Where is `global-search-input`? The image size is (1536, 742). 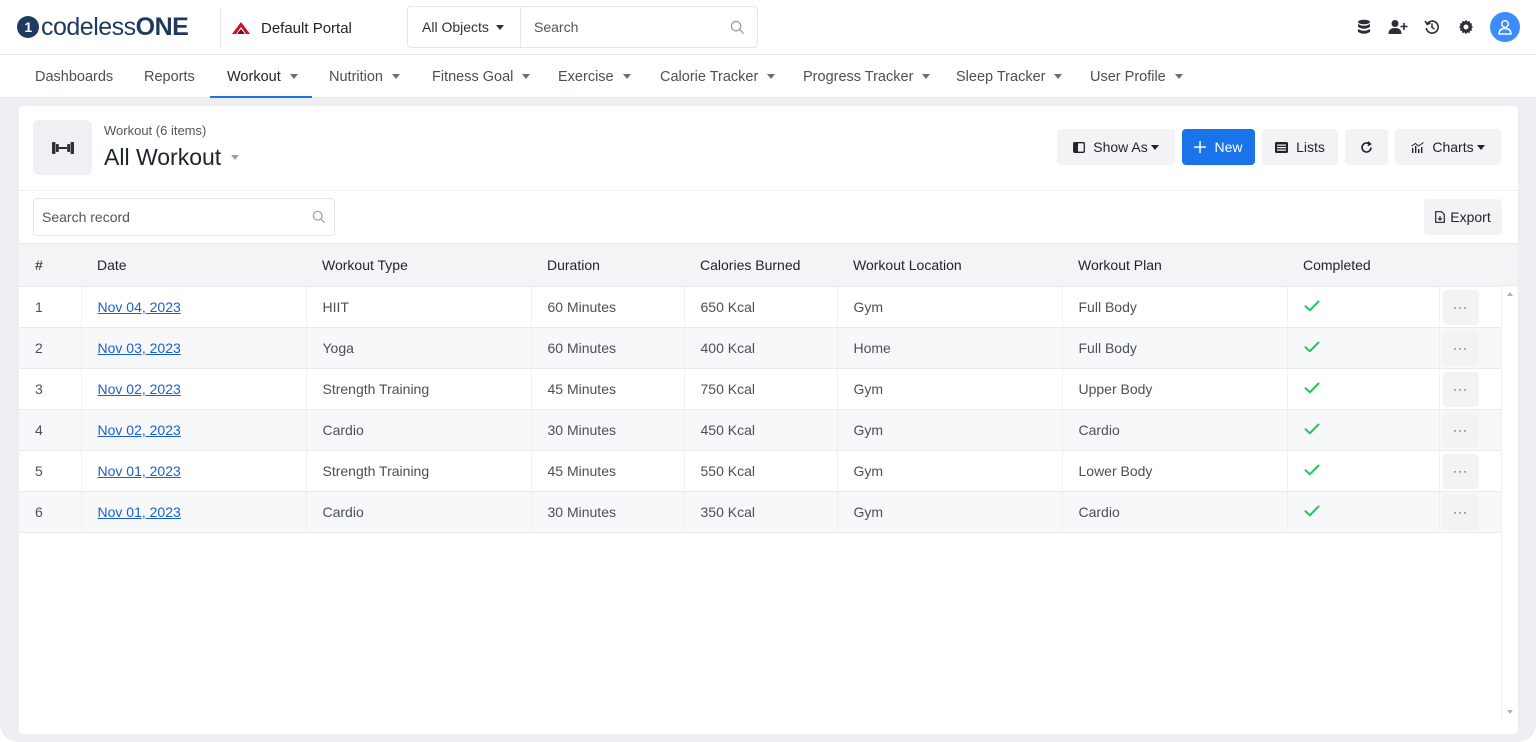
global-search-input is located at coordinates (619, 27).